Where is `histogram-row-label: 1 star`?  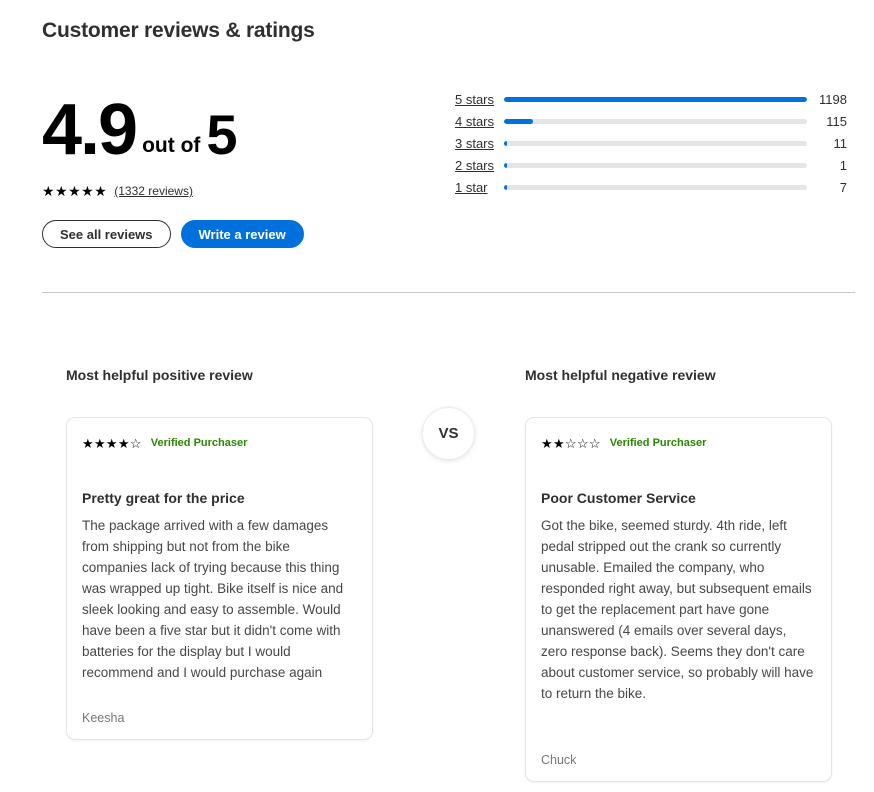
histogram-row-label: 1 star is located at coordinates (479, 187).